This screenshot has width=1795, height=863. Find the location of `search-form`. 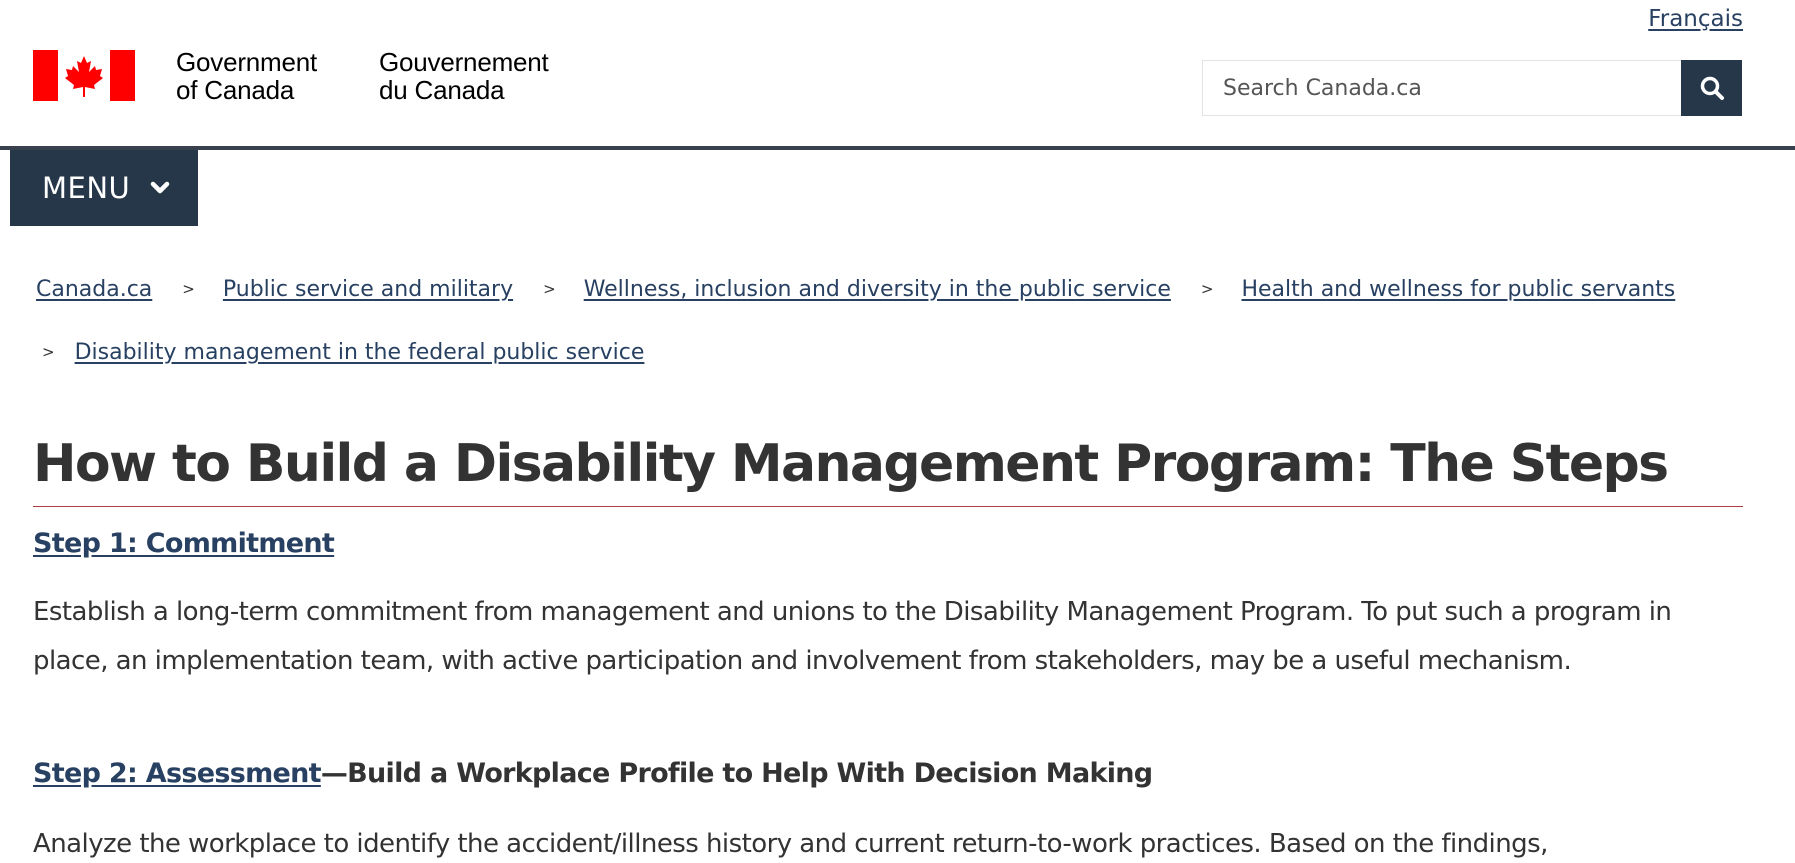

search-form is located at coordinates (1472, 88).